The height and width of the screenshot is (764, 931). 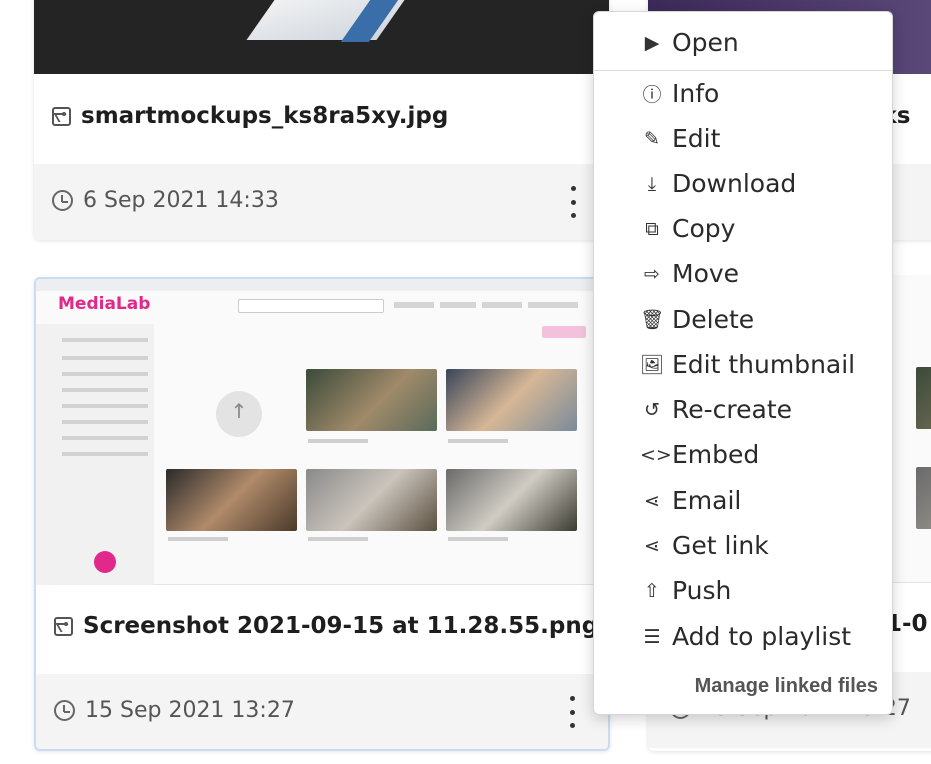 I want to click on file-date: 15 Sep 2021 13:27, so click(x=174, y=710).